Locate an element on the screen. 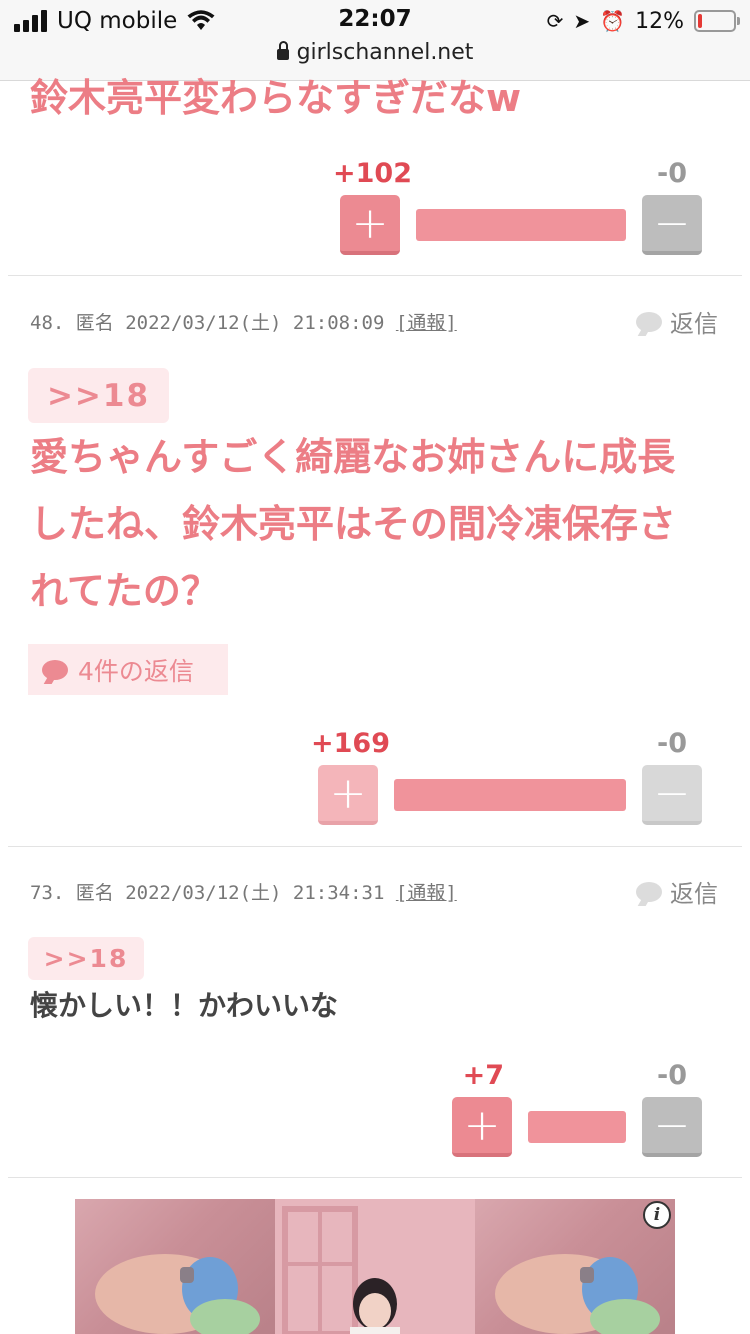 The height and width of the screenshot is (1334, 750). battery-percent: 12% is located at coordinates (659, 21).